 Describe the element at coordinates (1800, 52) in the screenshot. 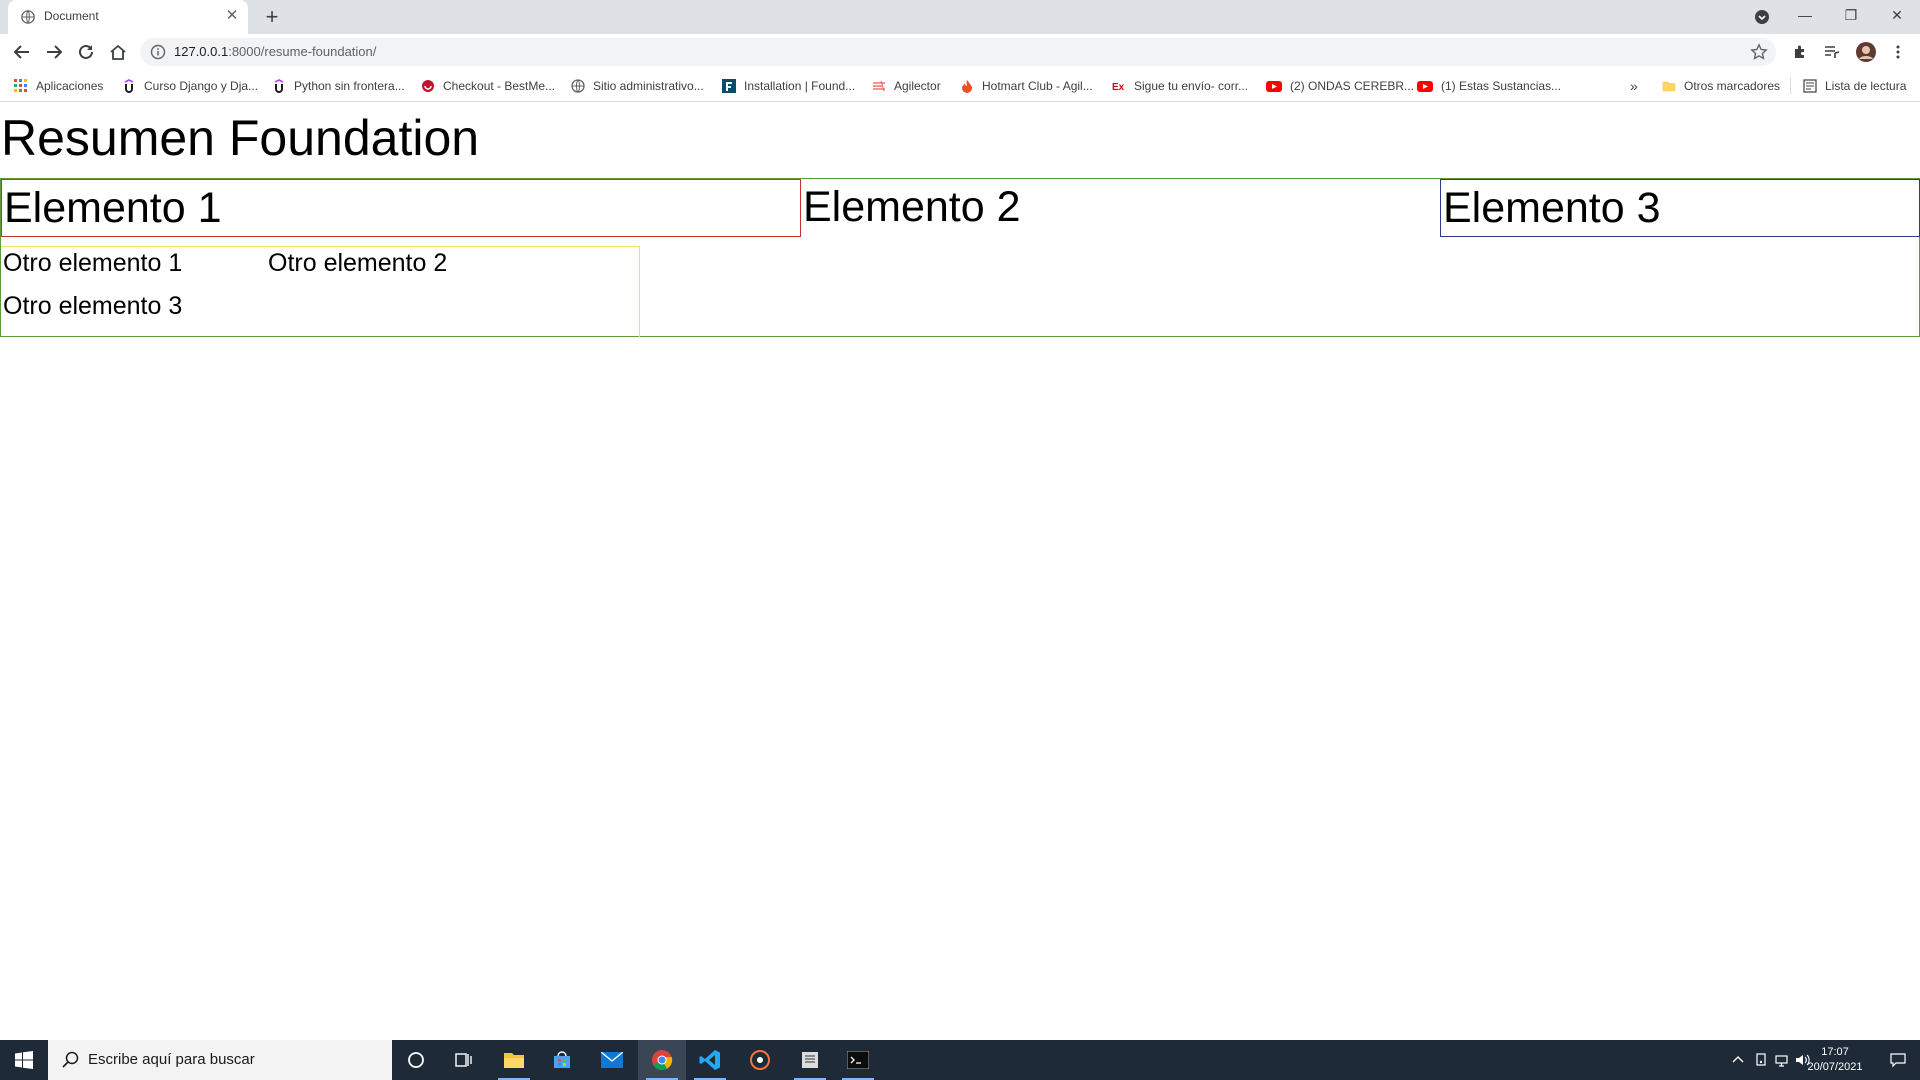

I see `extensions-button` at that location.